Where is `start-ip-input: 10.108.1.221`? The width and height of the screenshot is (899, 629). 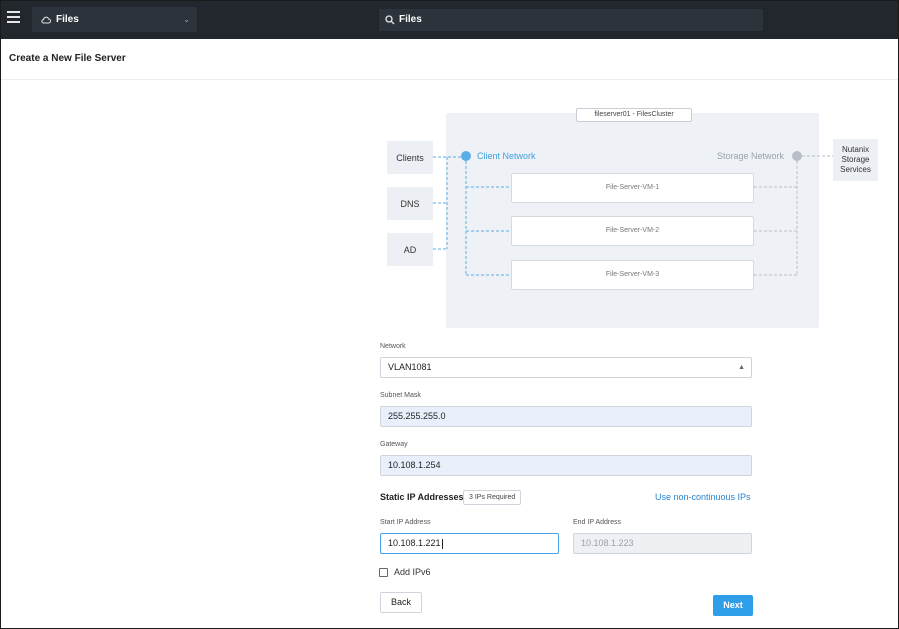 start-ip-input: 10.108.1.221 is located at coordinates (469, 543).